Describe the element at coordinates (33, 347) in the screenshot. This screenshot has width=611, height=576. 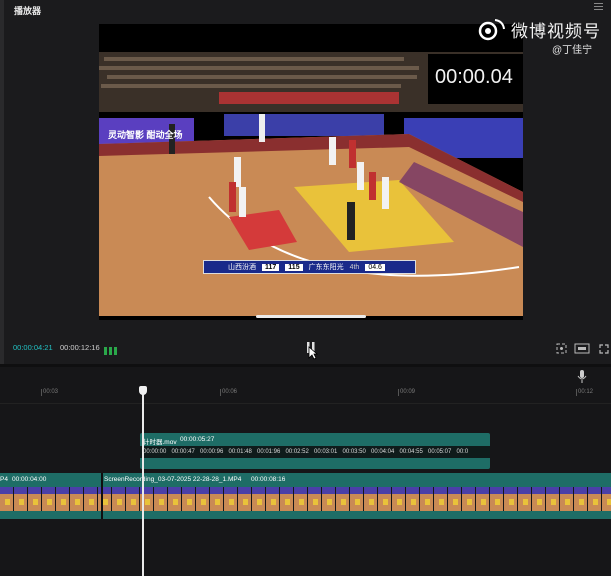
I see `current-time: 00:00:04:21` at that location.